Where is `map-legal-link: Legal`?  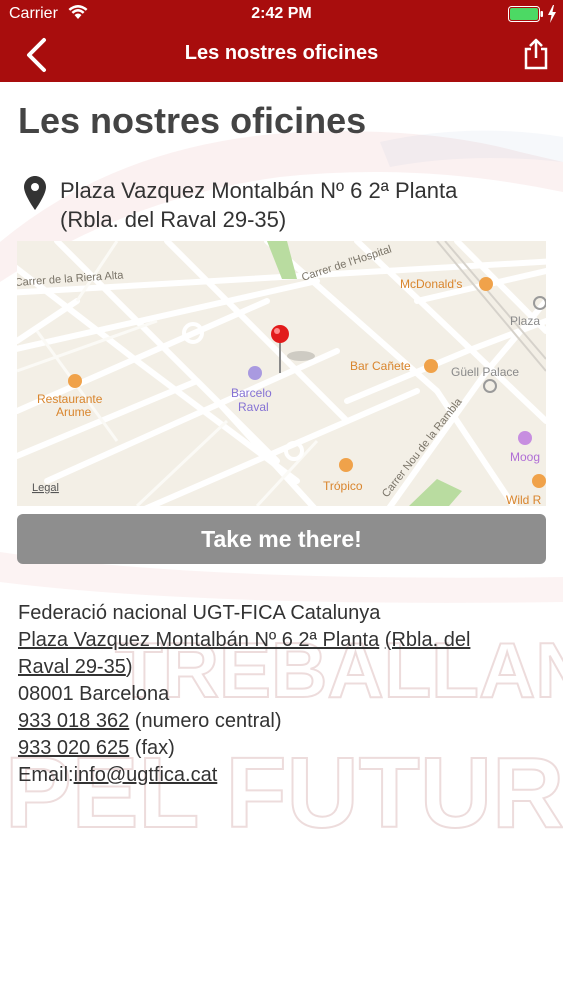
map-legal-link: Legal is located at coordinates (45, 488).